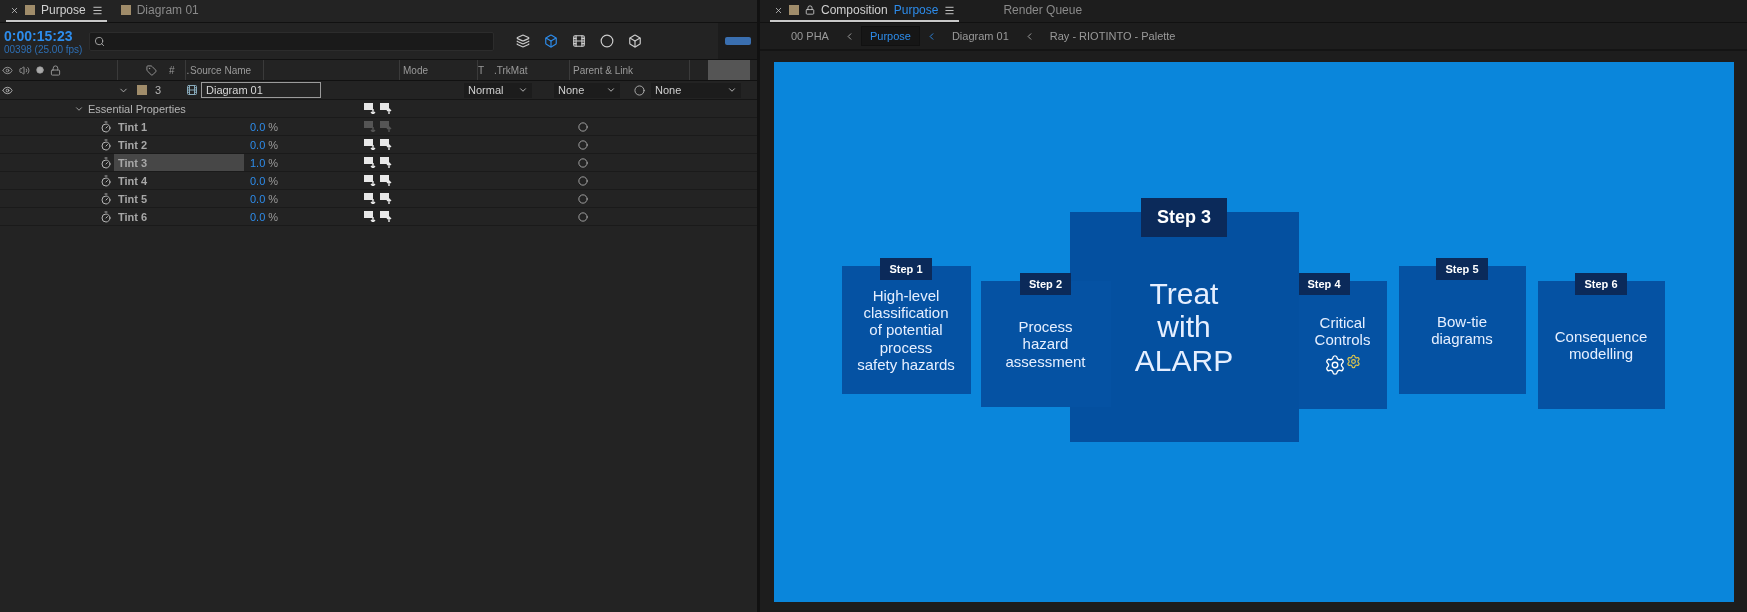  Describe the element at coordinates (696, 90) in the screenshot. I see `parent-dropdown: None` at that location.